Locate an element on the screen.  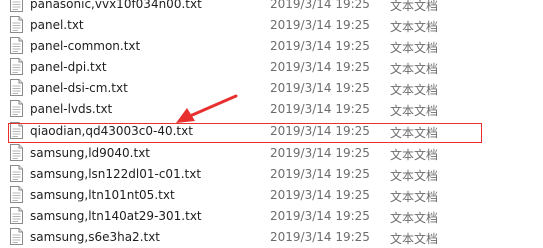
file-row: samsung,ld9040.txt 2019/3/14 19:25 文本文档 is located at coordinates (271, 153).